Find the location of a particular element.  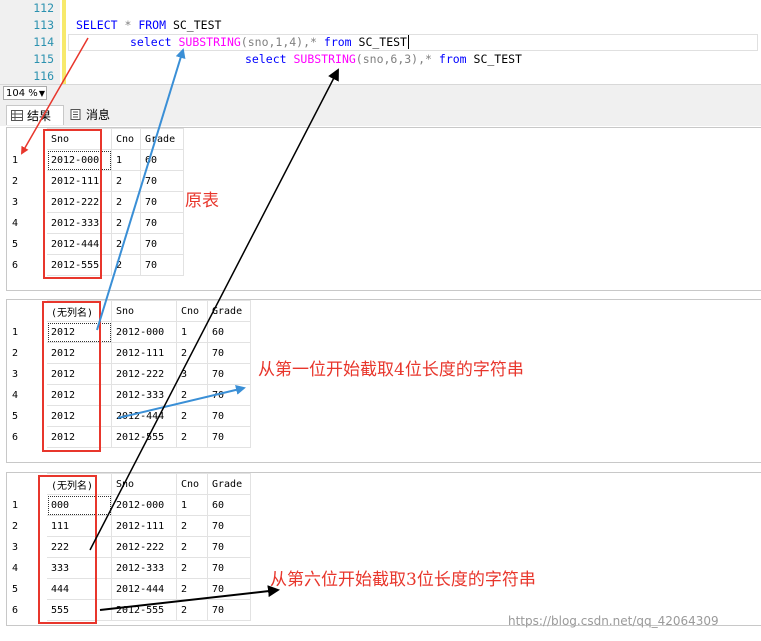

line-number: 113 is located at coordinates (43, 25).